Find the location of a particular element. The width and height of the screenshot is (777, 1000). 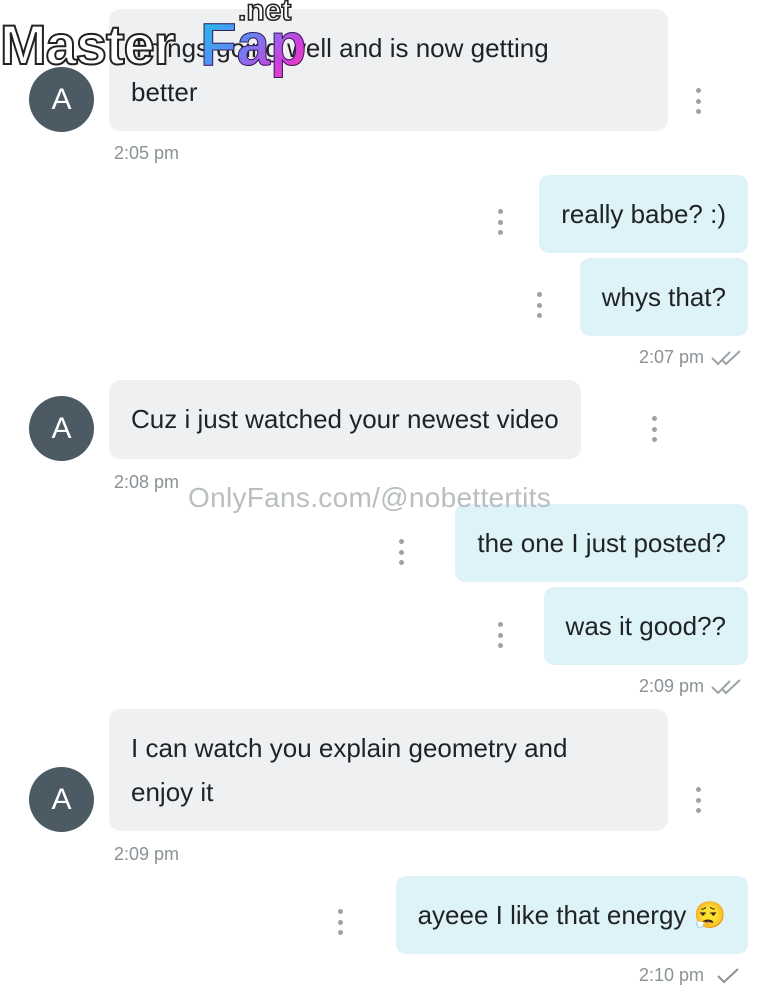

message-bubble-incoming: Cuz i just watched your newest video is located at coordinates (345, 419).